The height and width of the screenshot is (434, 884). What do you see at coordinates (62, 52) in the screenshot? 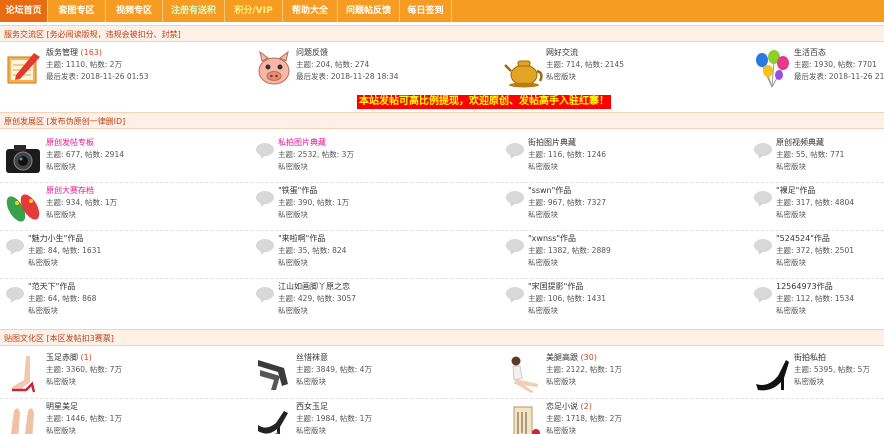
I see `forum-name: 版务管理` at bounding box center [62, 52].